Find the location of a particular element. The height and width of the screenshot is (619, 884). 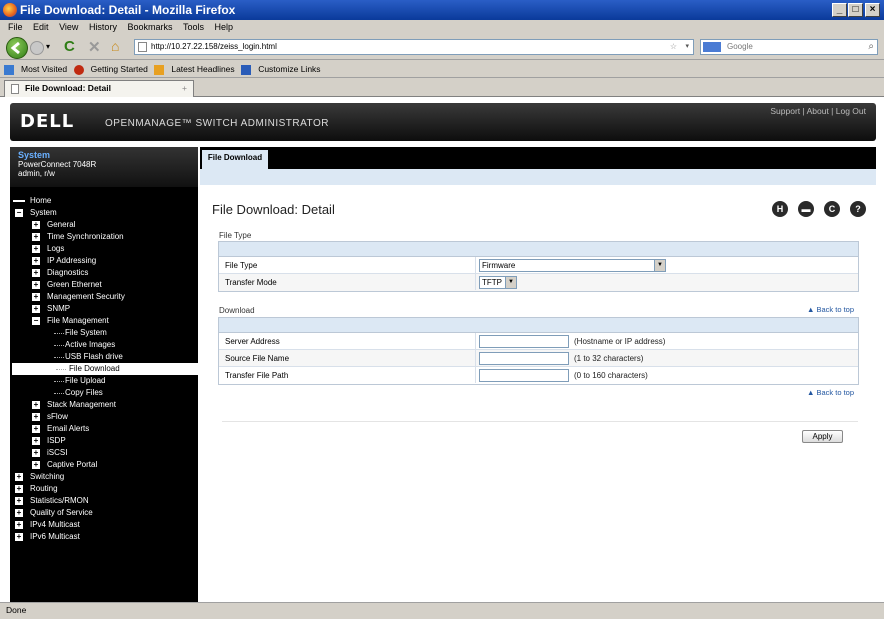

tree-item-ip-addressing: + IP Addressing is located at coordinates (104, 261).